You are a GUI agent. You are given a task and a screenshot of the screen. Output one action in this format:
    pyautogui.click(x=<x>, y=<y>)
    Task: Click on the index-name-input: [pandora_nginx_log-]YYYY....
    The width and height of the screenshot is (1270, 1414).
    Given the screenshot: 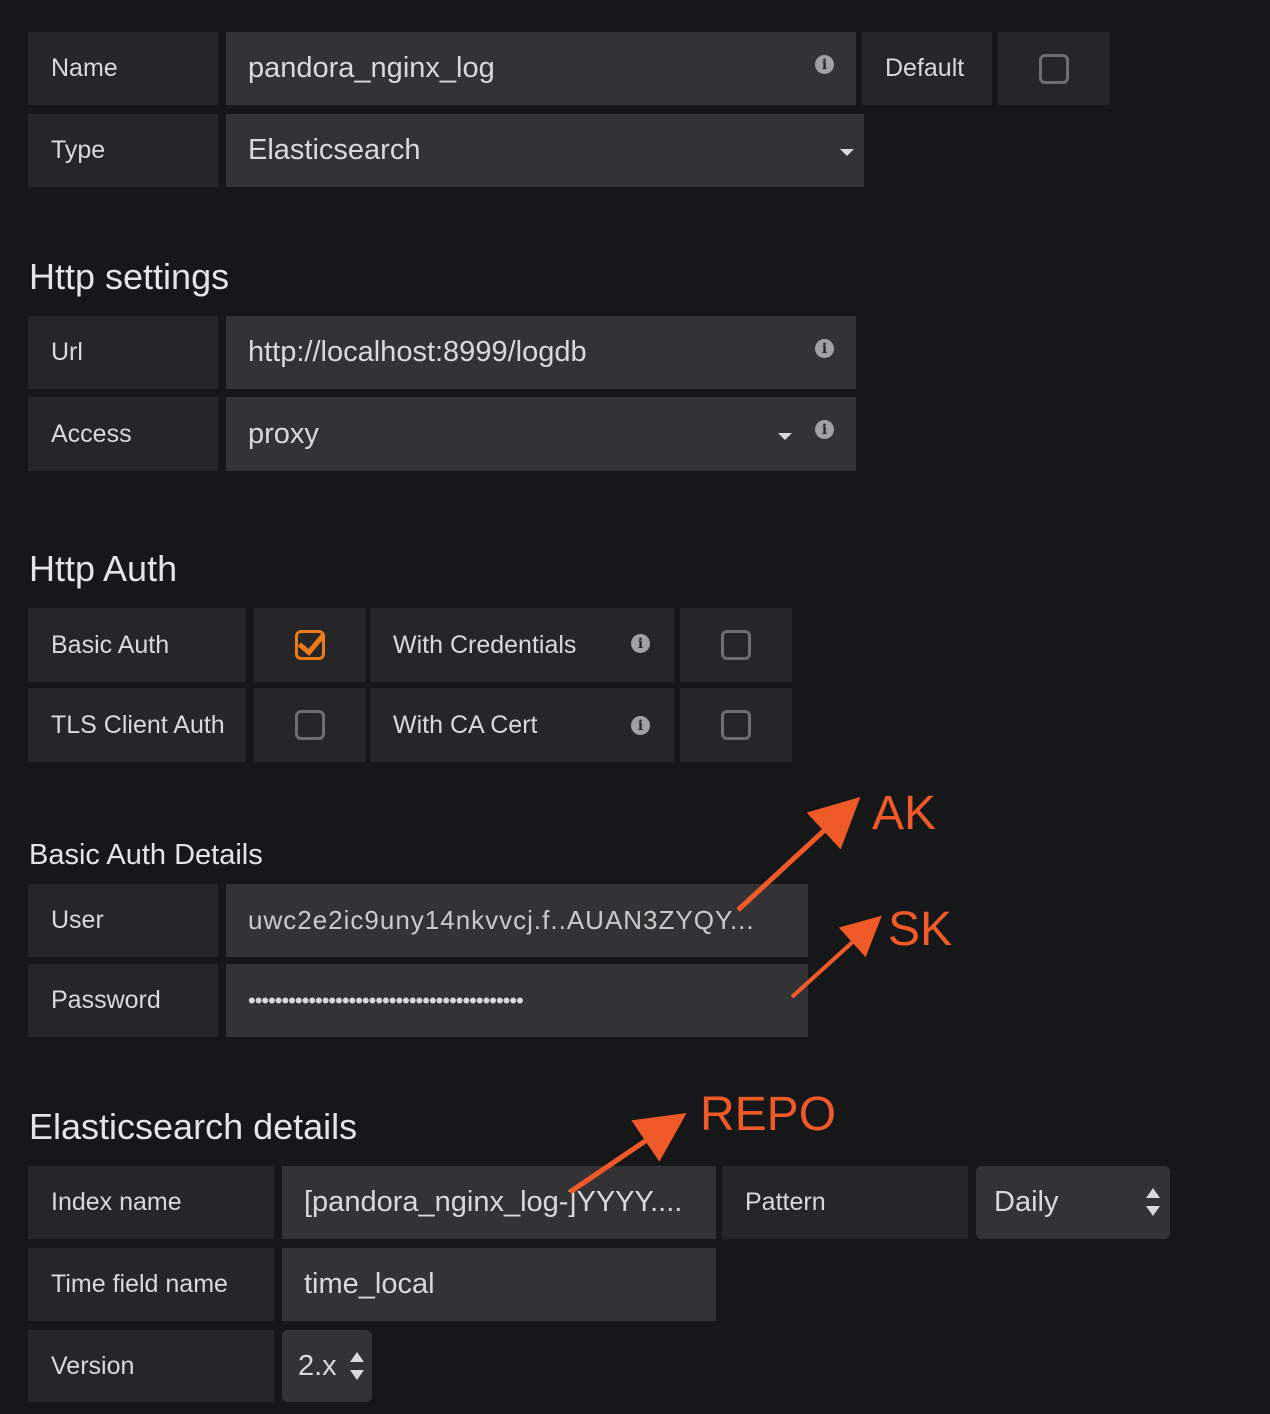 What is the action you would take?
    pyautogui.click(x=499, y=1202)
    